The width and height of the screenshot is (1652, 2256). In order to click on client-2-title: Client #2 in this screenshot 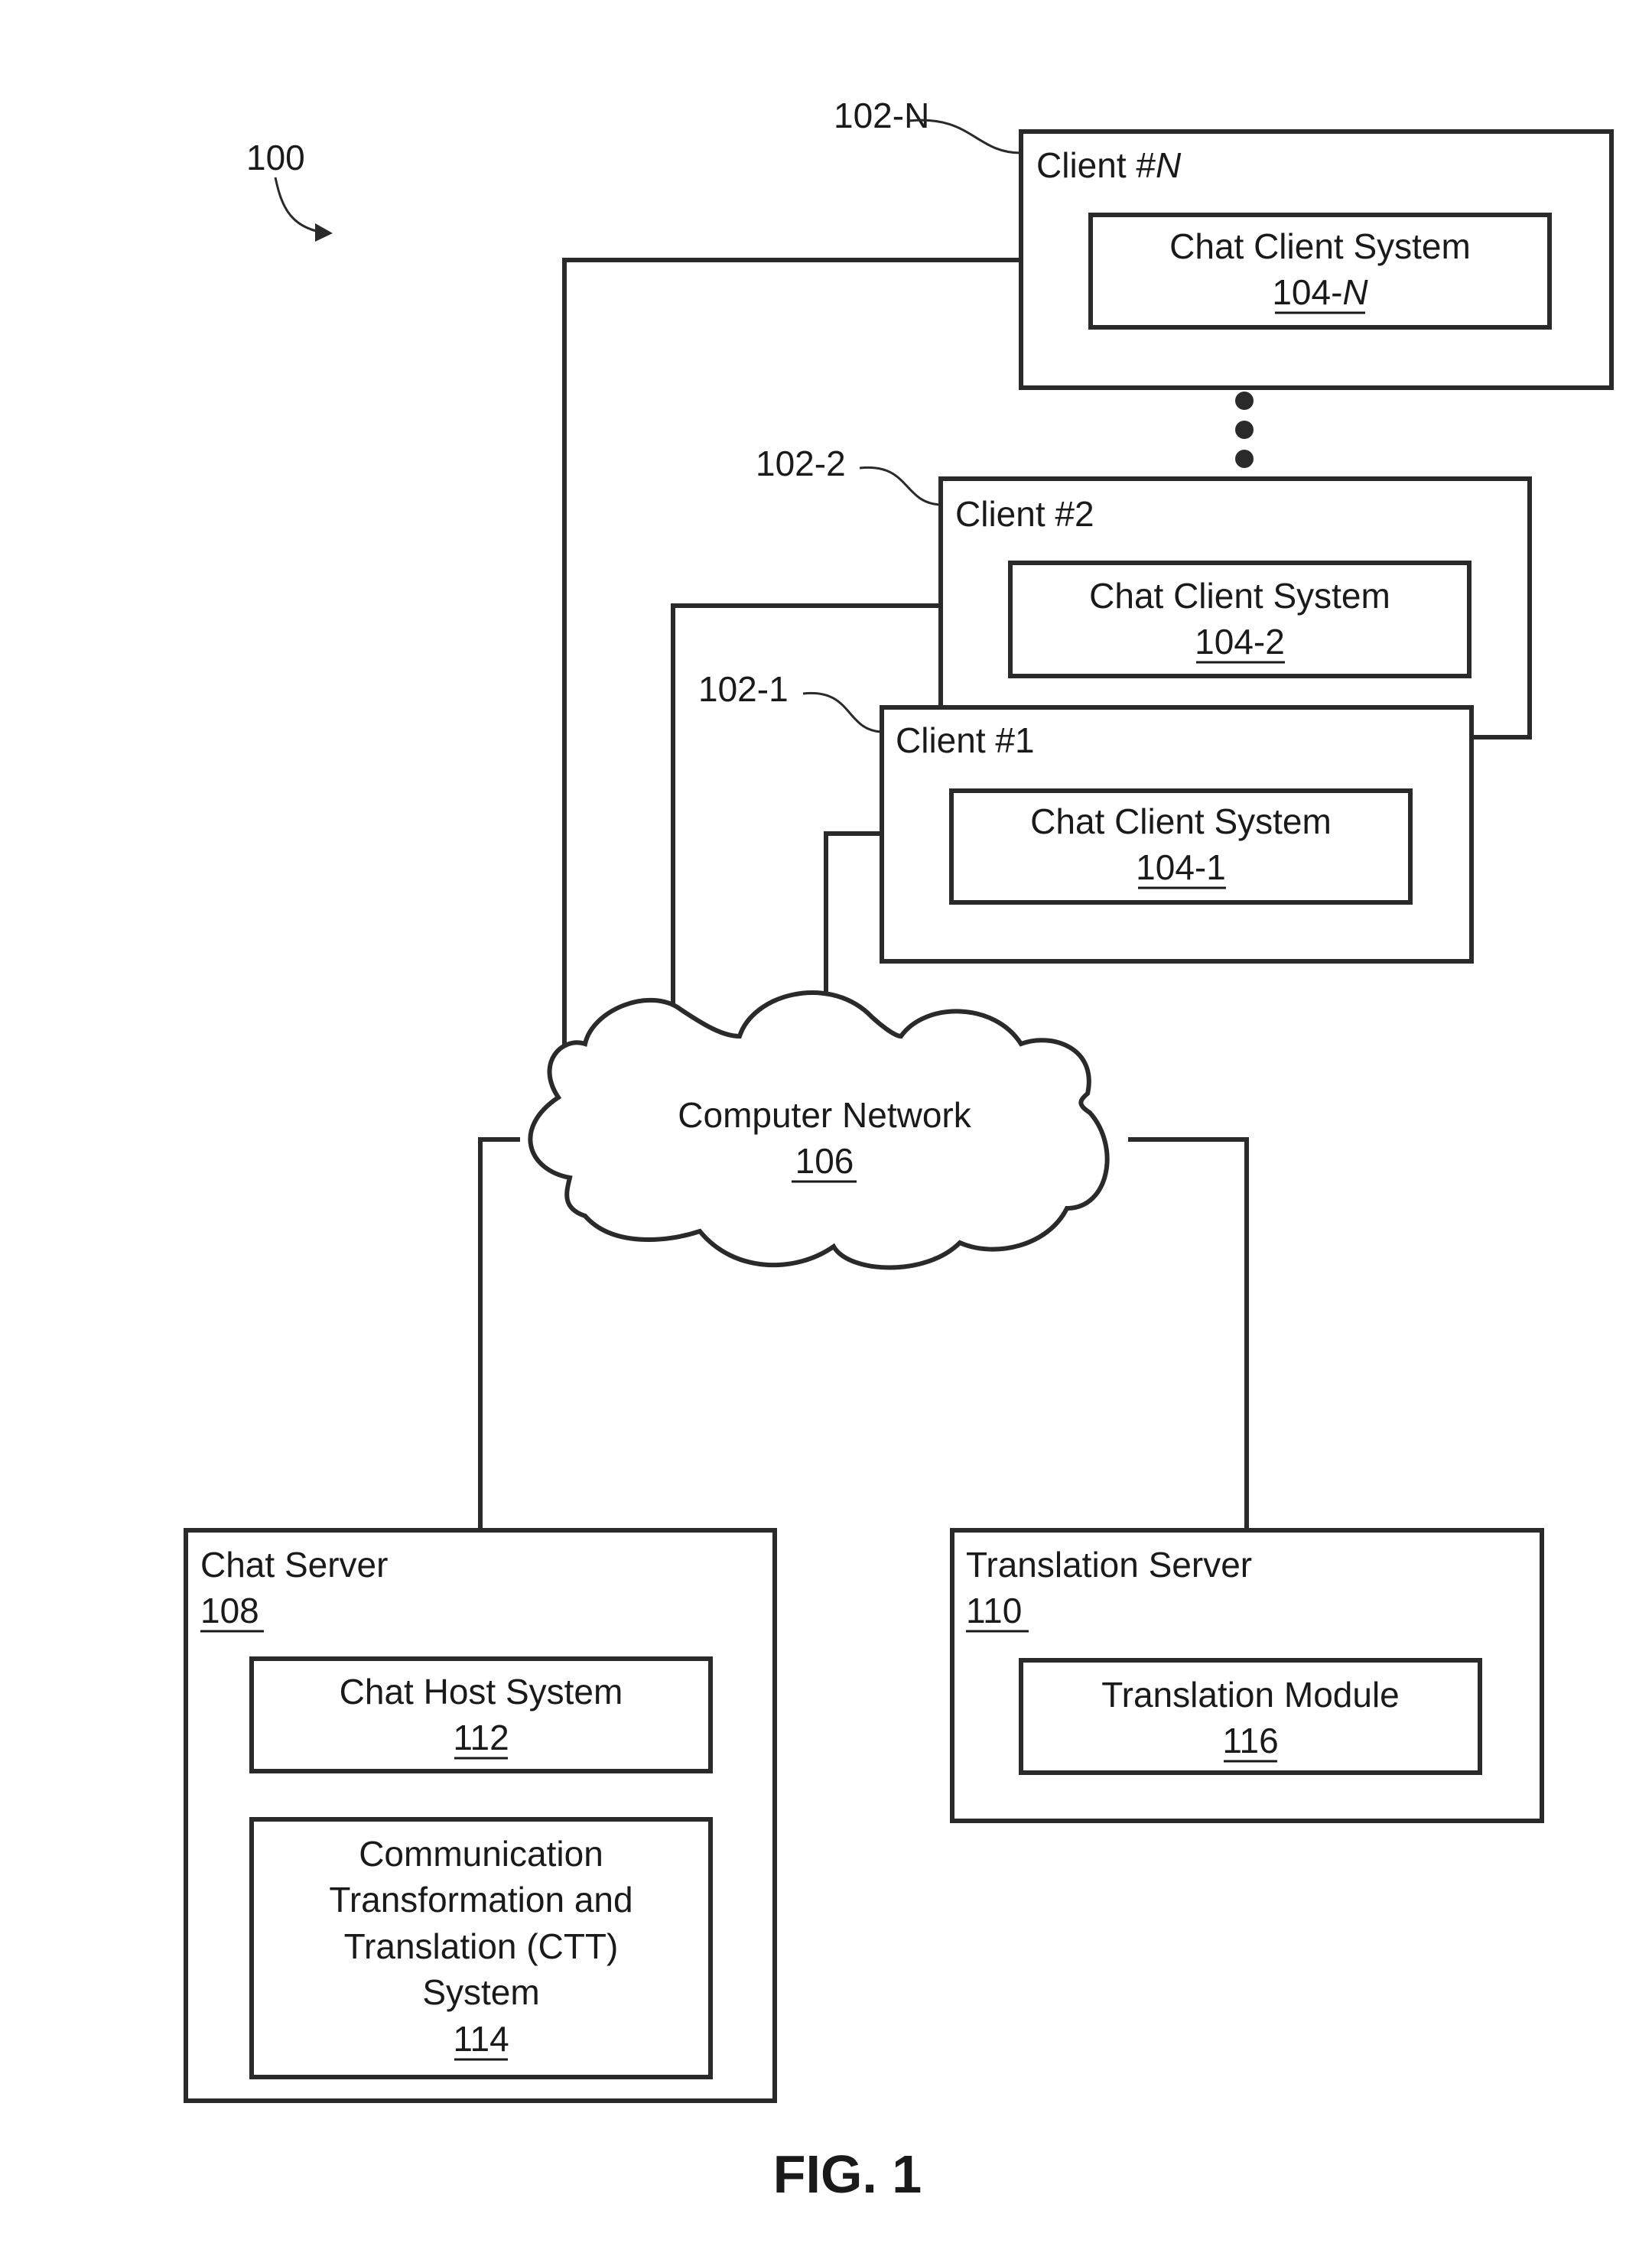, I will do `click(1024, 514)`.